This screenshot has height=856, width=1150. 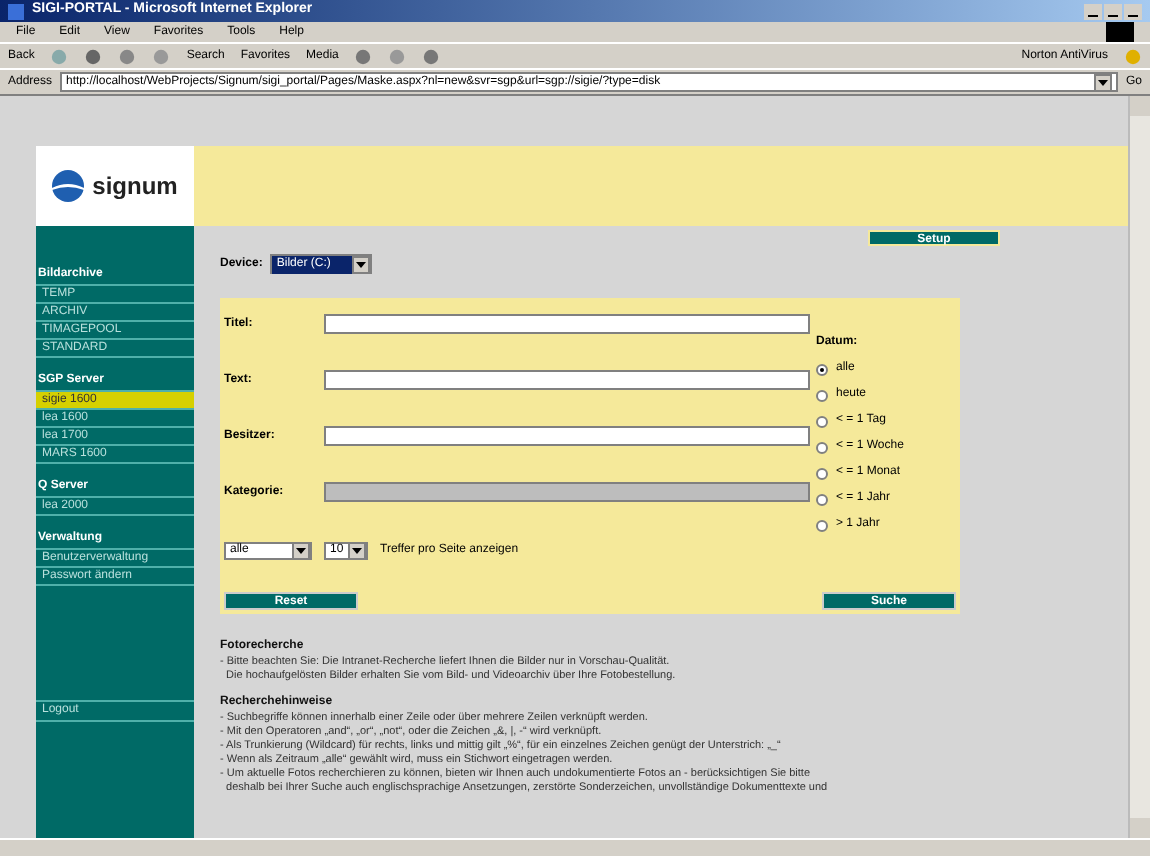 What do you see at coordinates (135, 187) in the screenshot?
I see `logo-text: signum` at bounding box center [135, 187].